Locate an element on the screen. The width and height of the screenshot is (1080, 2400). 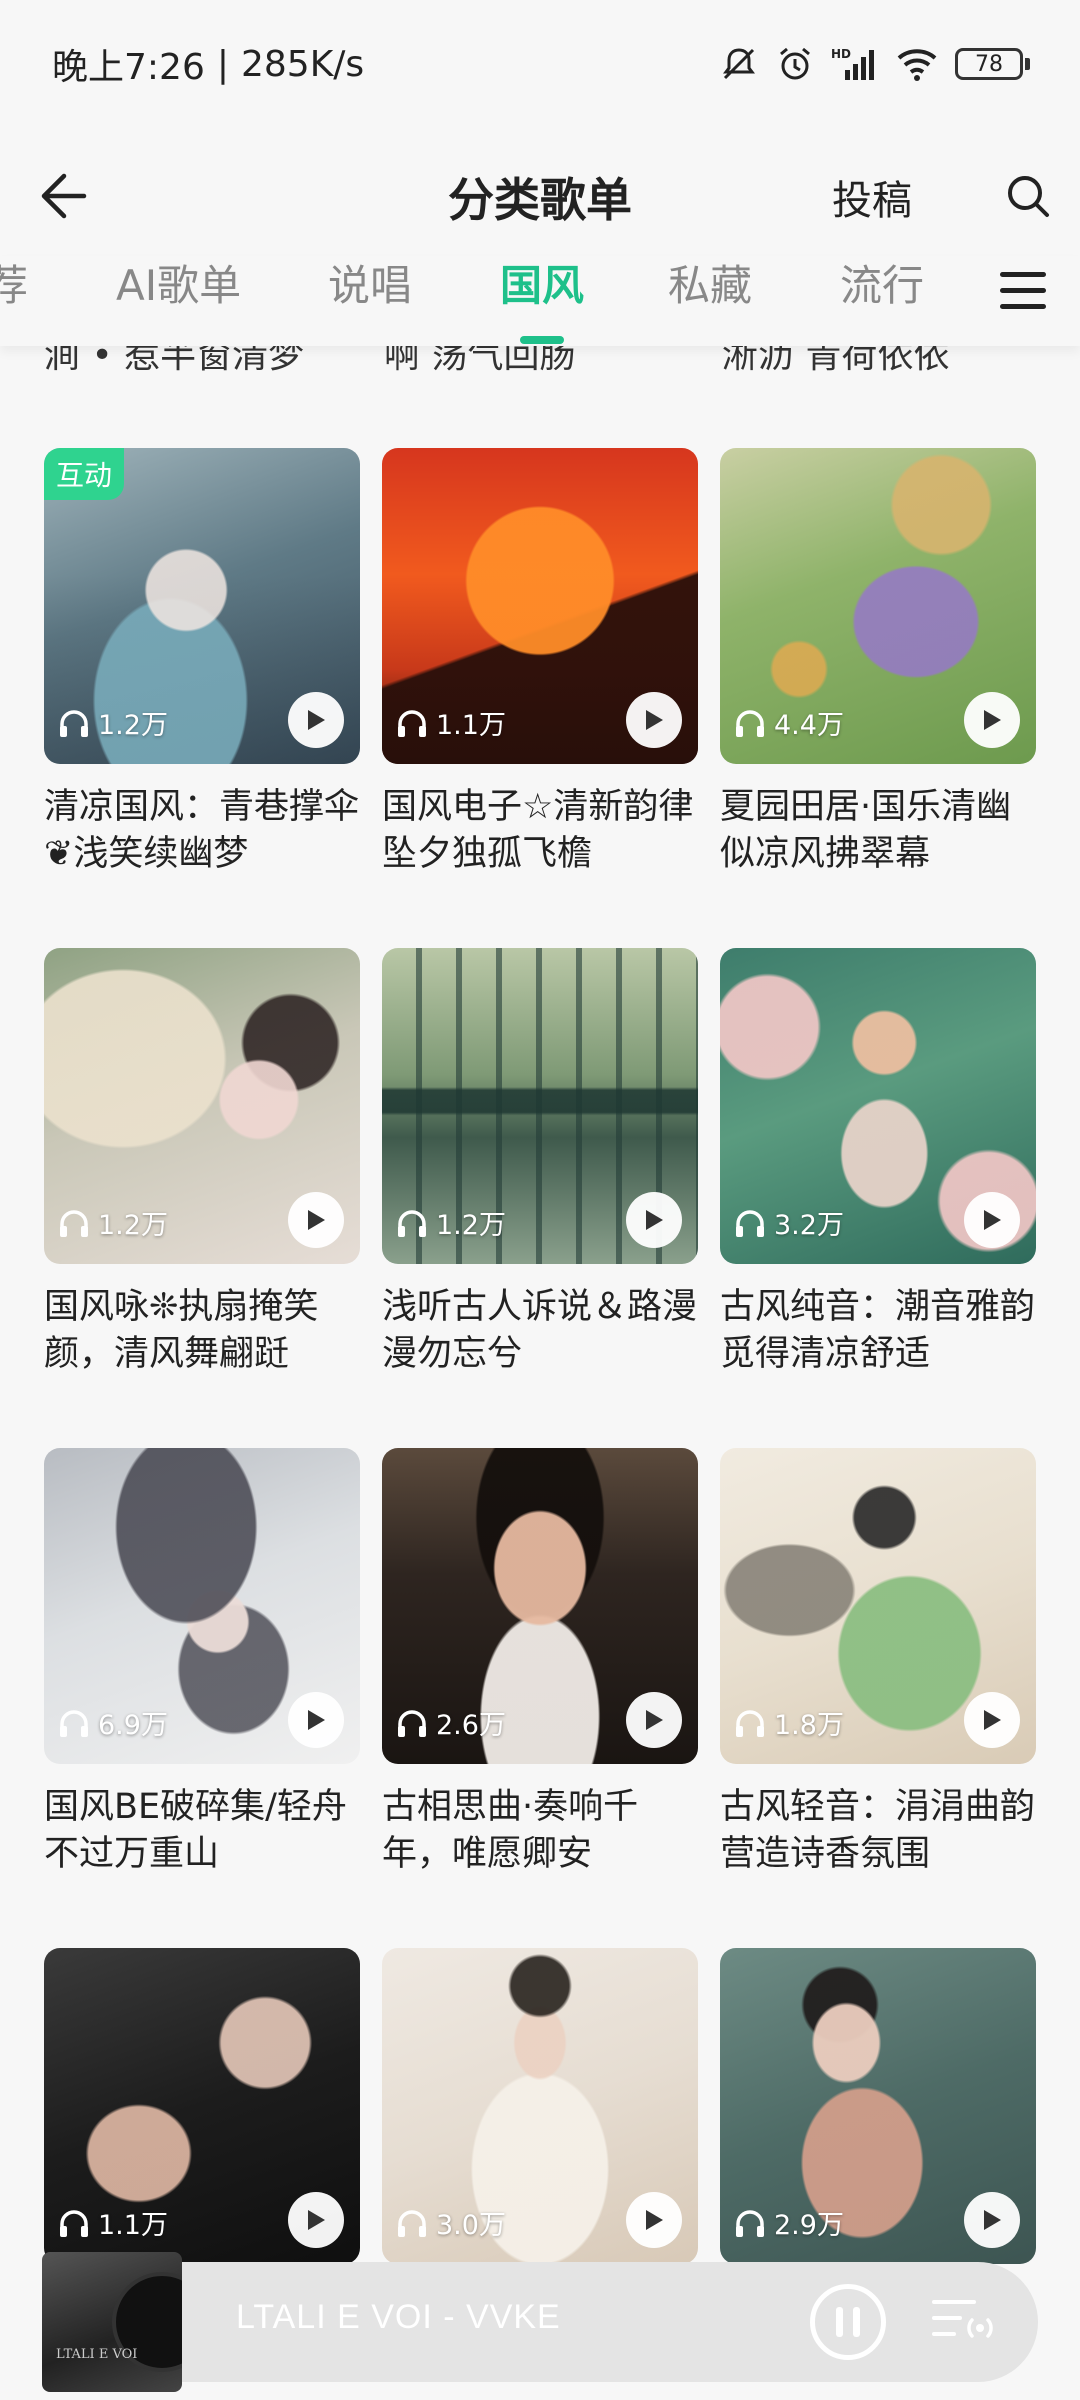
playlist-cover: 2.6万 is located at coordinates (540, 1606).